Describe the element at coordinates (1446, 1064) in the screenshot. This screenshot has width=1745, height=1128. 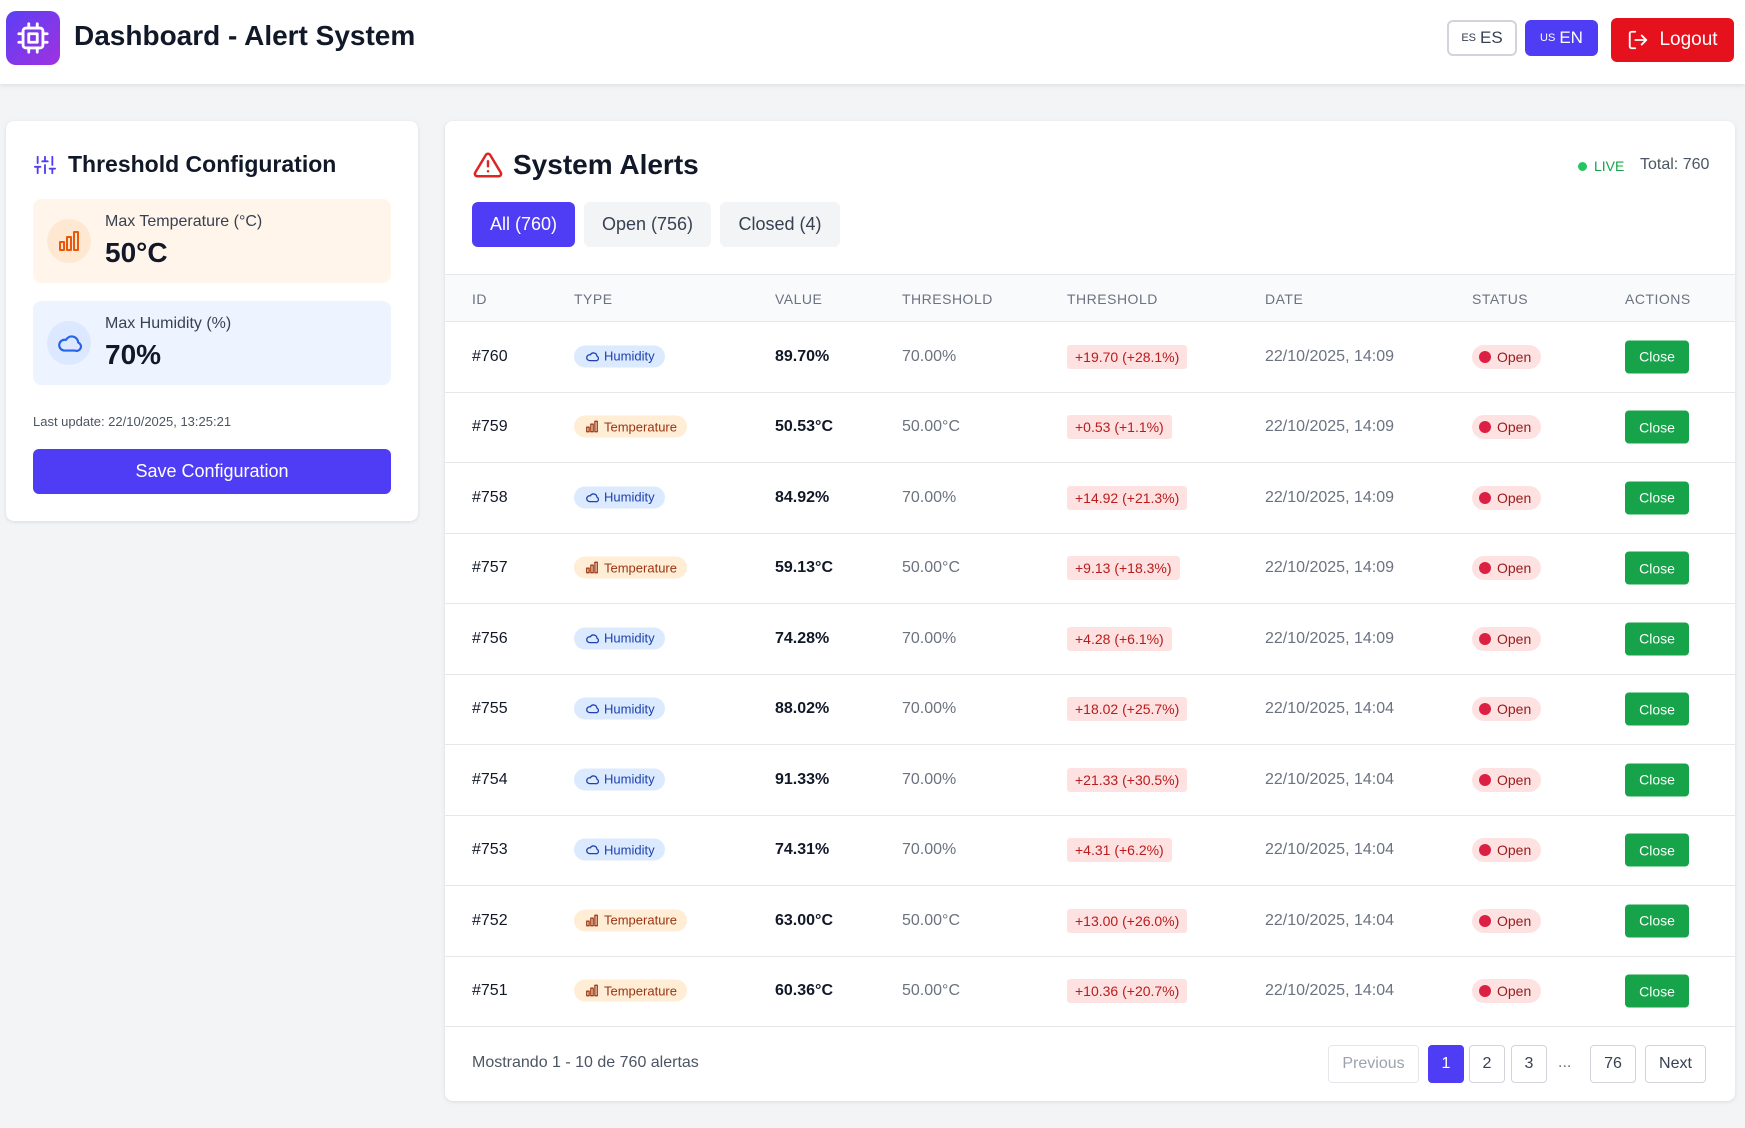
I see `page-1-button: 1` at that location.